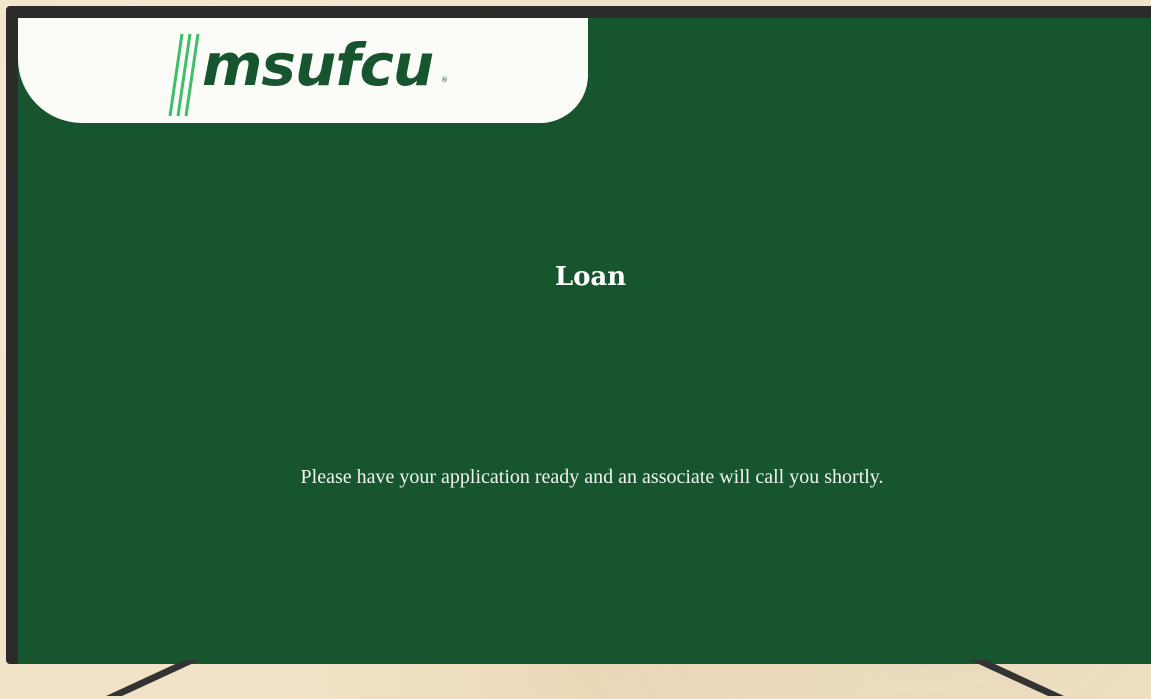 This screenshot has height=699, width=1151. Describe the element at coordinates (184, 75) in the screenshot. I see `logo-stripes-icon` at that location.